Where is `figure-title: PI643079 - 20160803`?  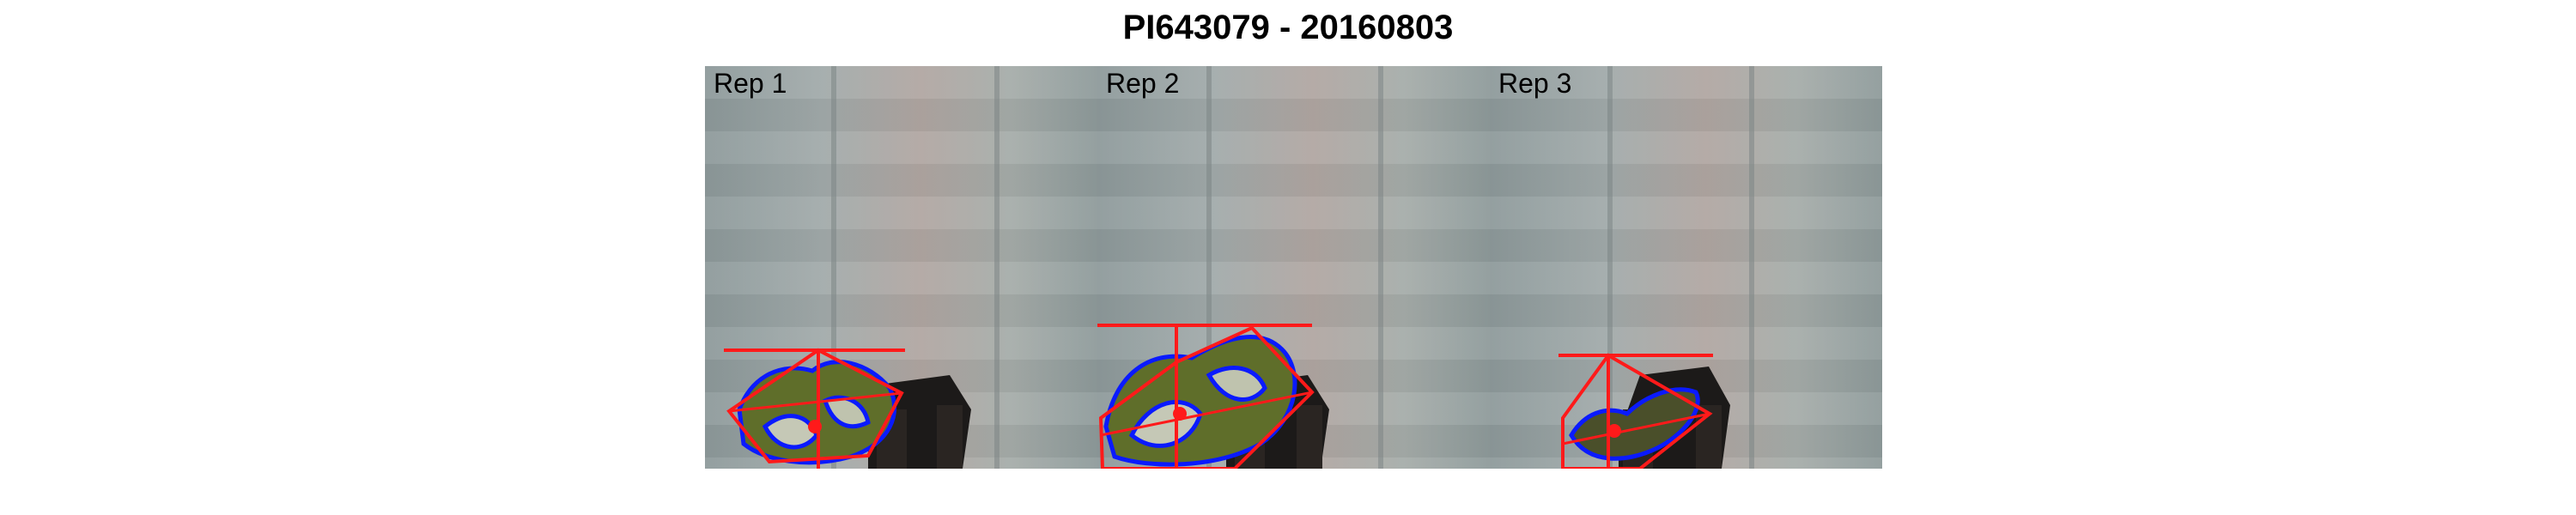 figure-title: PI643079 - 20160803 is located at coordinates (1288, 27).